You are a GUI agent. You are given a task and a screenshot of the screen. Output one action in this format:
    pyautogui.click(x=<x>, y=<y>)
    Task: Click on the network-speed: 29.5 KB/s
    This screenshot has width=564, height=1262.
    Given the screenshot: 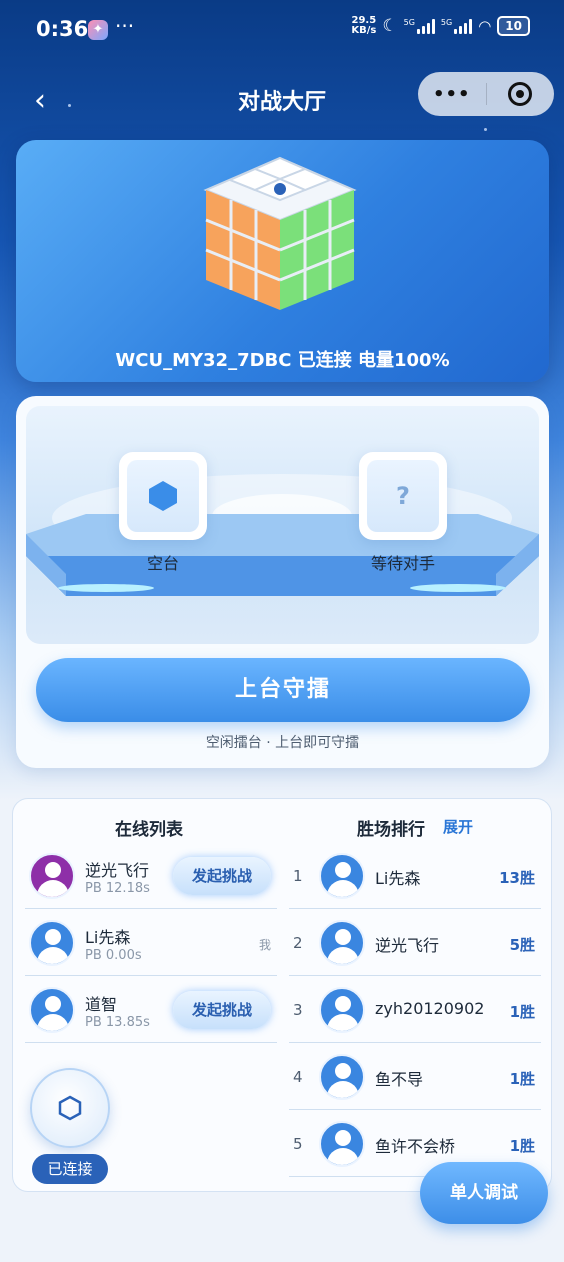 What is the action you would take?
    pyautogui.click(x=364, y=25)
    